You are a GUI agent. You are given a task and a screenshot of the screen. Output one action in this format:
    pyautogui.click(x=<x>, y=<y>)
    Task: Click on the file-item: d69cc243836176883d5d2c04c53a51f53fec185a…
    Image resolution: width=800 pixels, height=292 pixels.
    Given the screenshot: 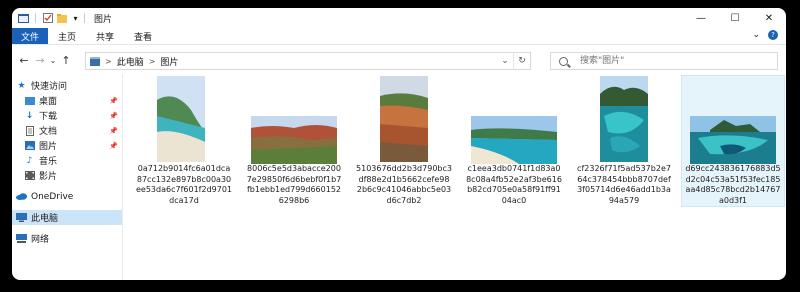 What is the action you would take?
    pyautogui.click(x=733, y=141)
    